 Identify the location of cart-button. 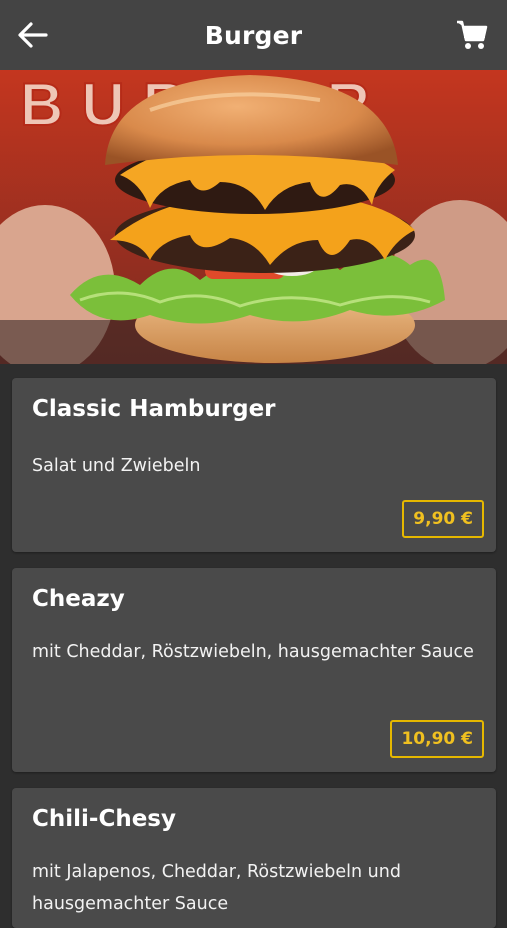
(472, 35).